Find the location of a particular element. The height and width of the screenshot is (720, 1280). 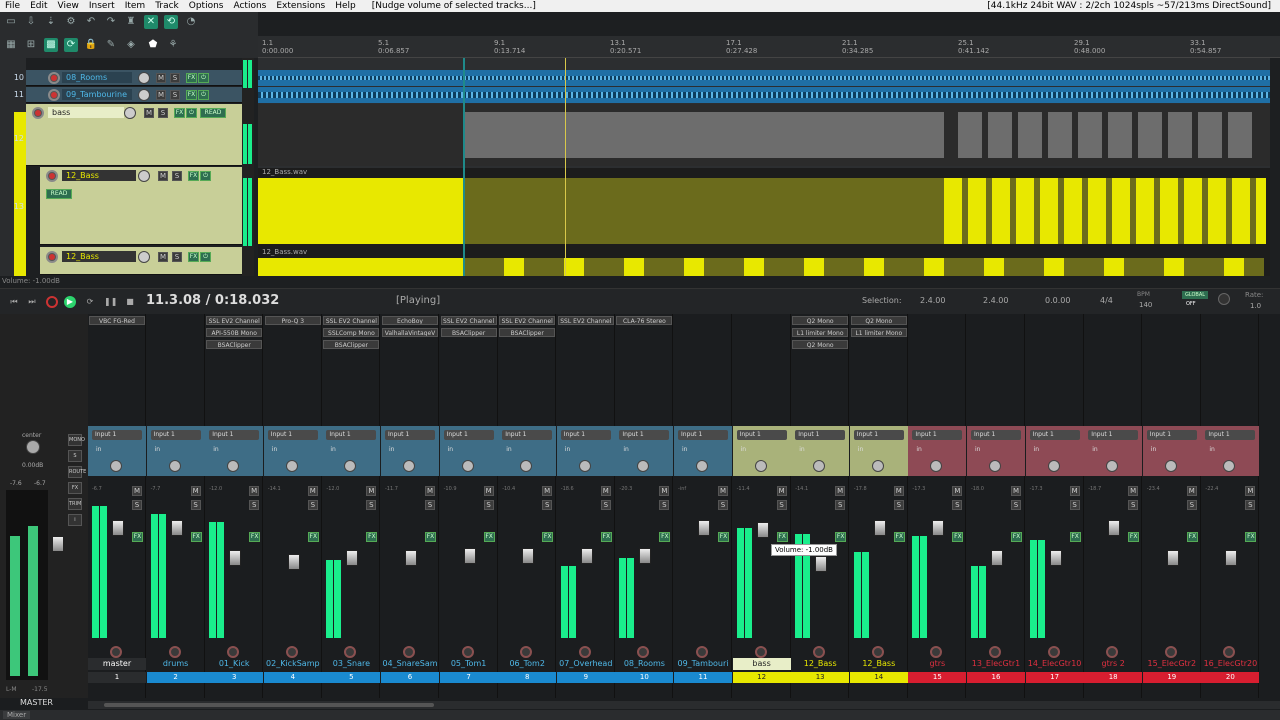

grid-snap-icon: ▩ is located at coordinates (51, 45).